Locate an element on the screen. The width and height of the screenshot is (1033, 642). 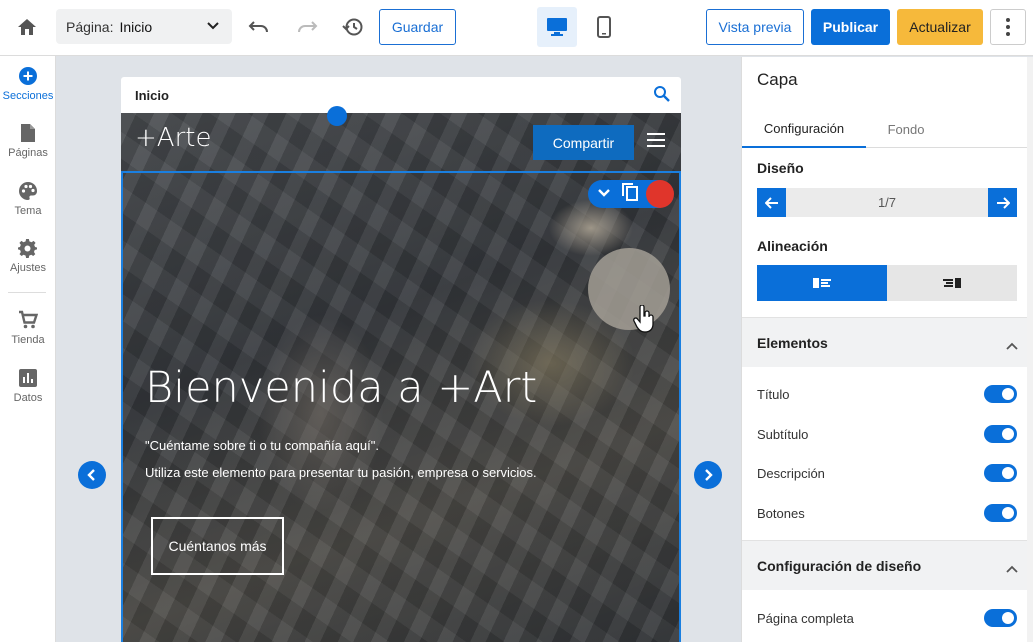
undo-icon is located at coordinates (259, 27).